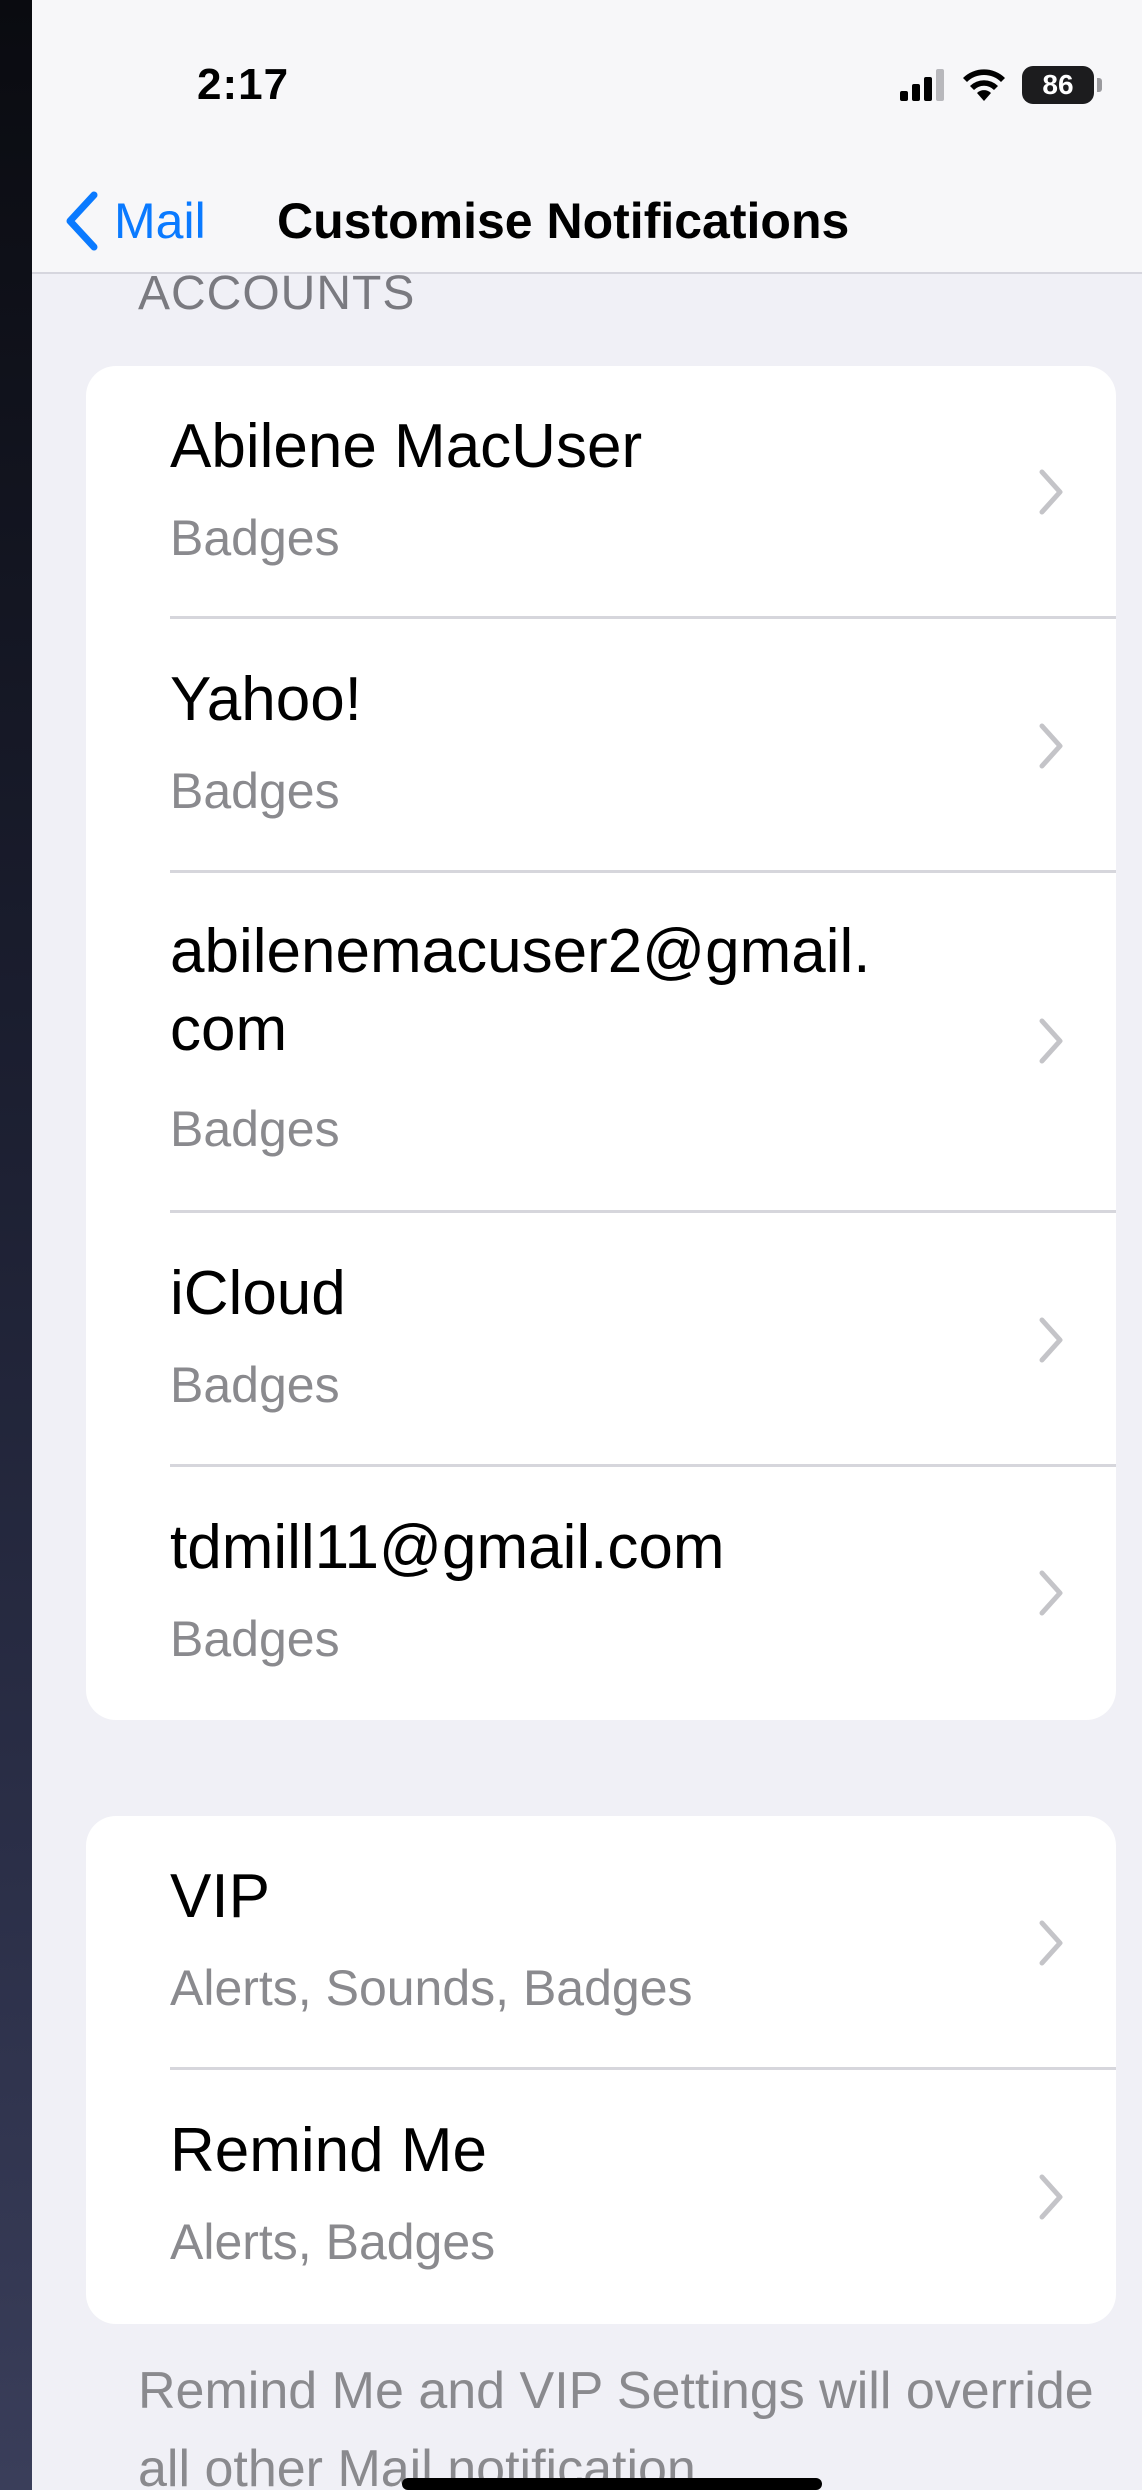 This screenshot has width=1142, height=2490. What do you see at coordinates (1099, 85) in the screenshot?
I see `battery-cap` at bounding box center [1099, 85].